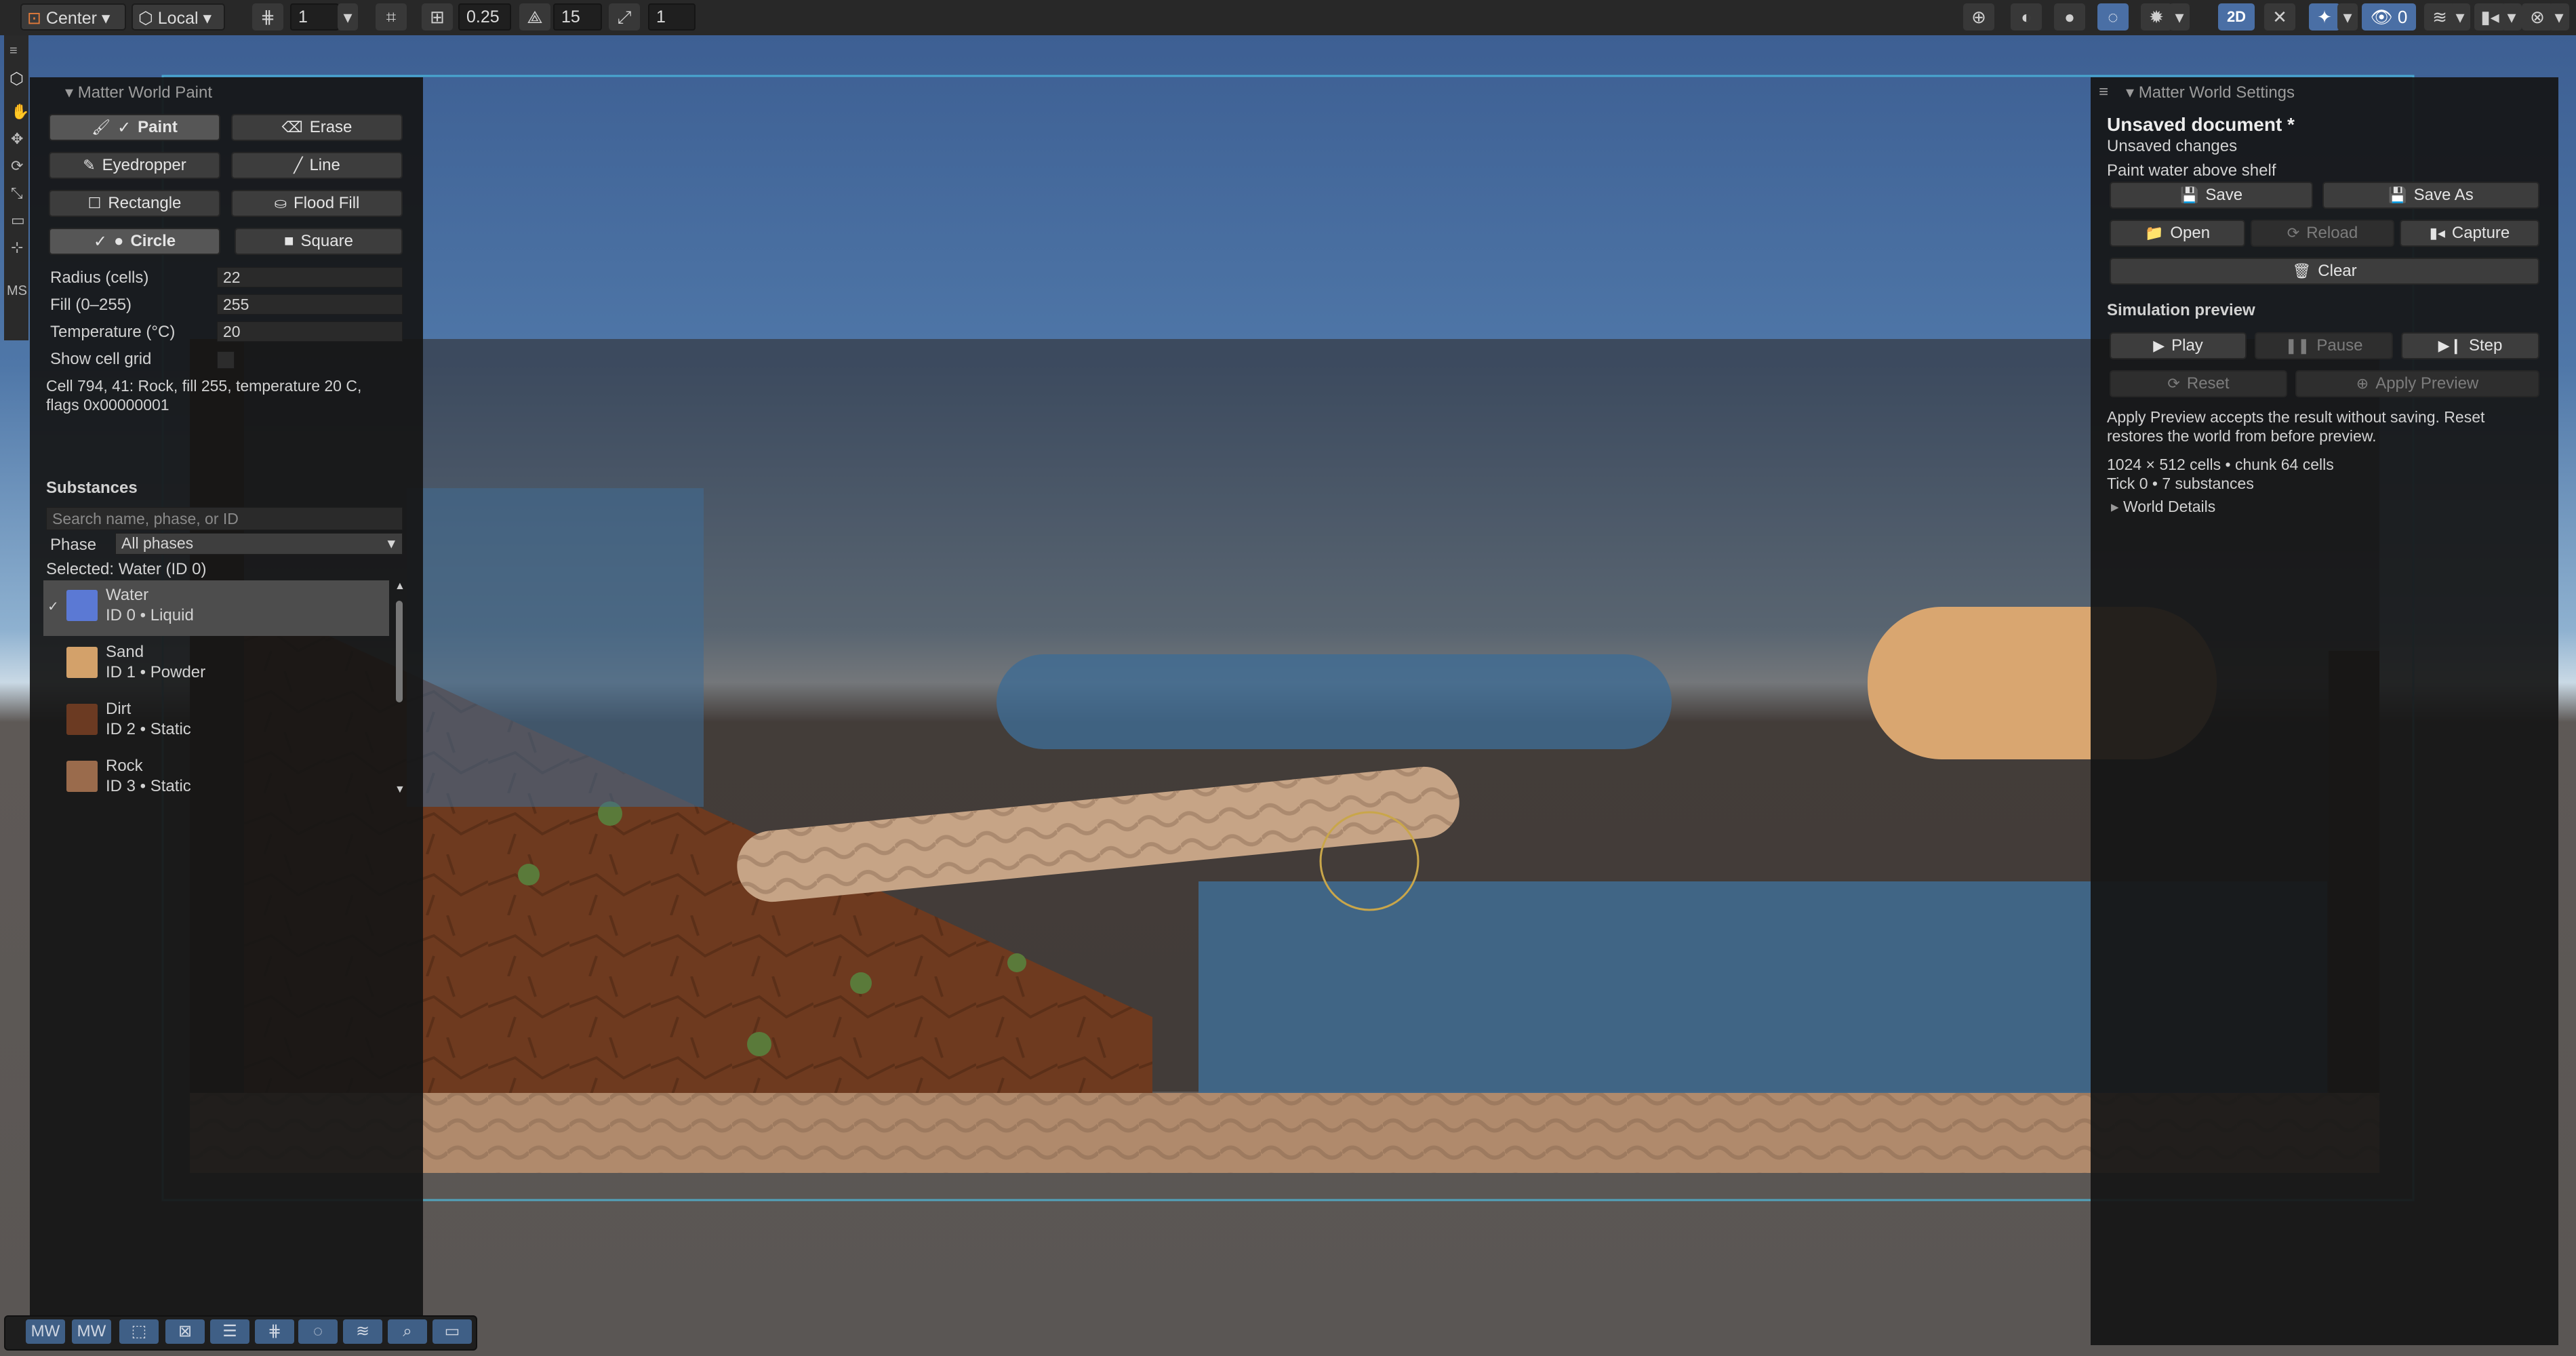  I want to click on menu-handle-icon: ≡, so click(13, 51).